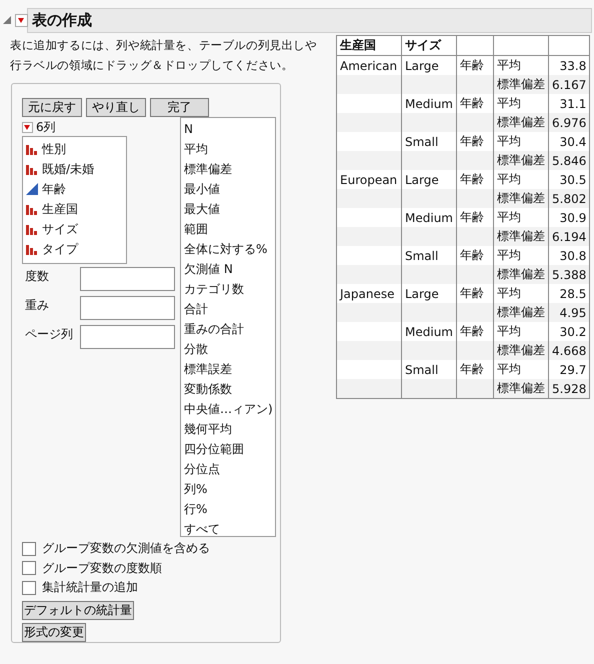 The height and width of the screenshot is (664, 594). Describe the element at coordinates (76, 189) in the screenshot. I see `column-item: 年齢` at that location.